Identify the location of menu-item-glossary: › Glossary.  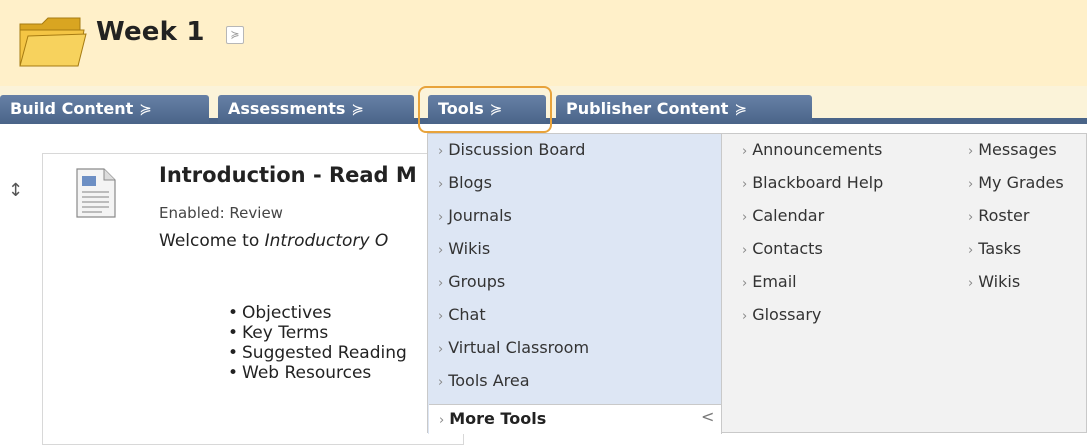
(781, 314).